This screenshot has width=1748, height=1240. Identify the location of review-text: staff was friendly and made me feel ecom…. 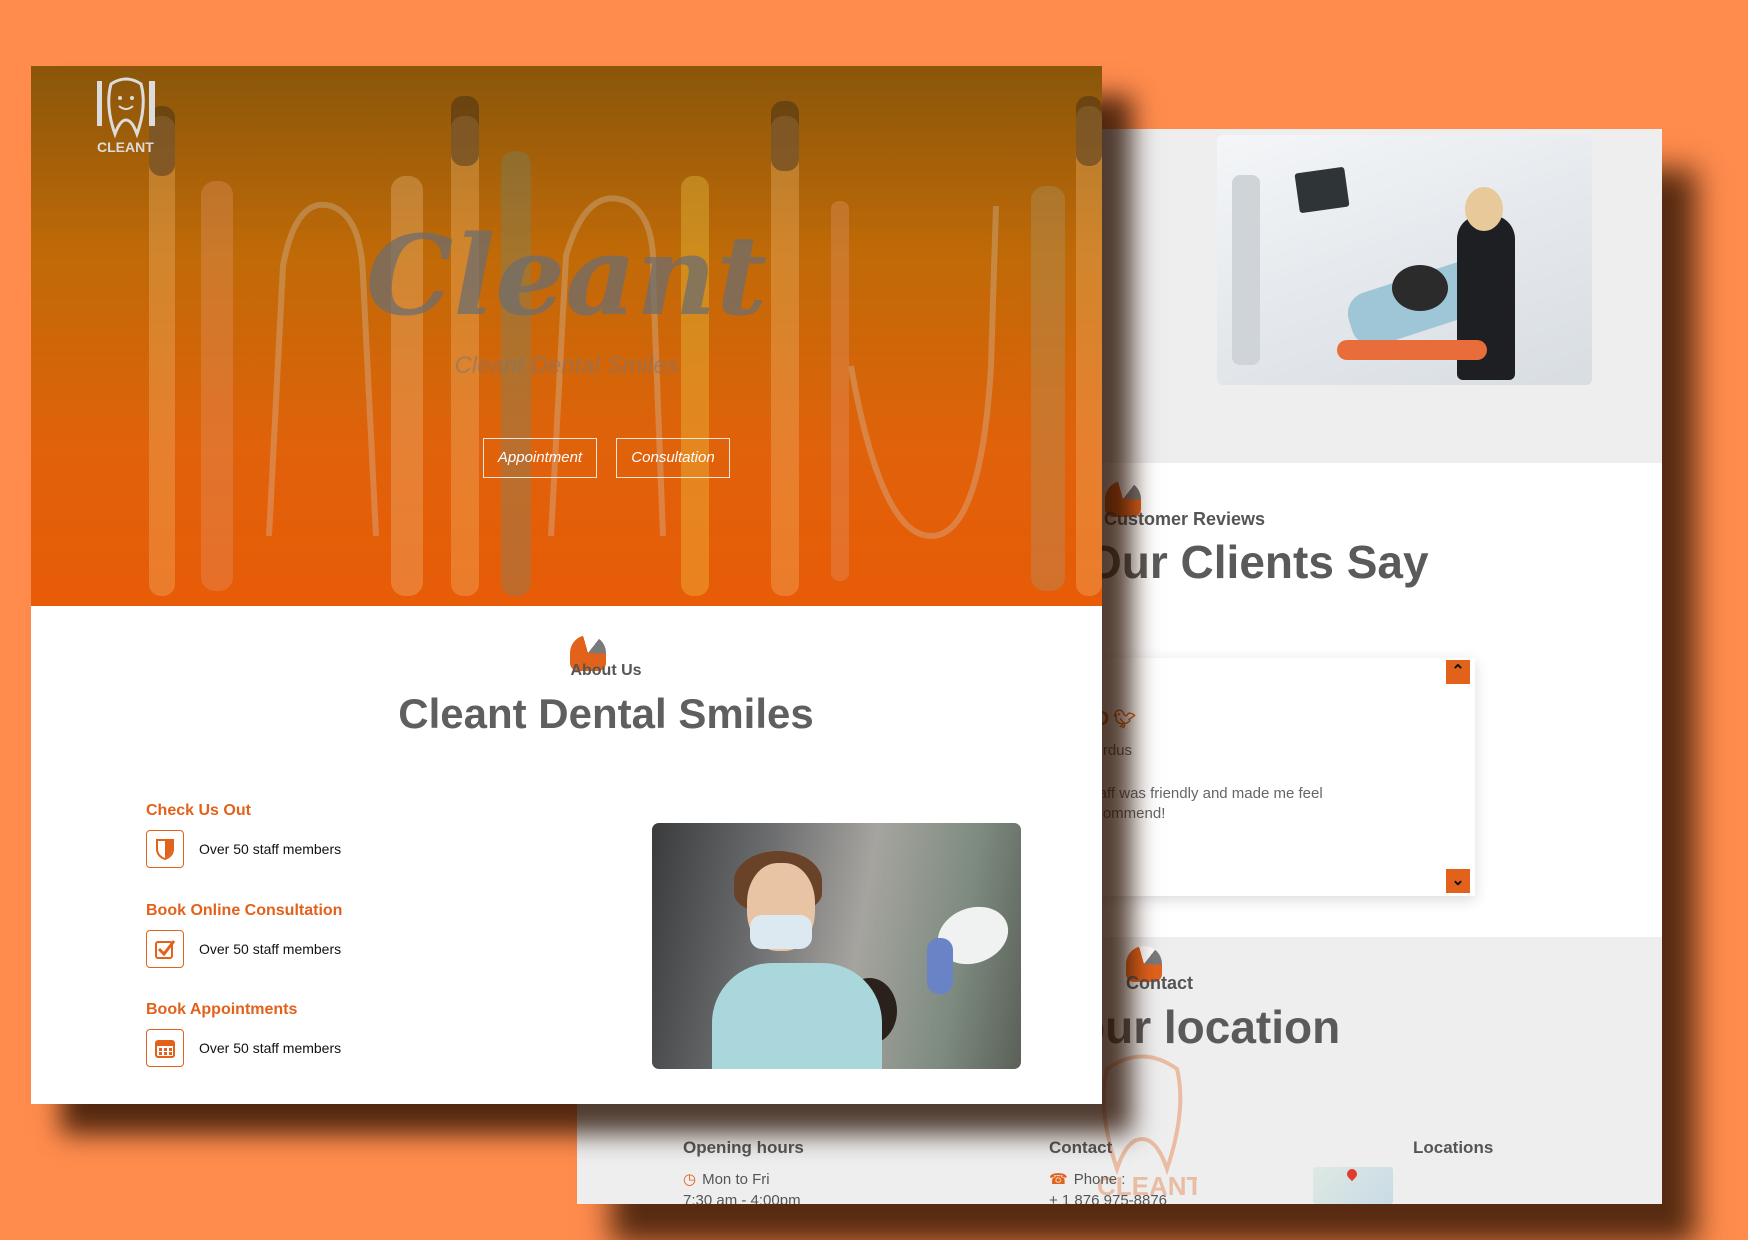
(1205, 803).